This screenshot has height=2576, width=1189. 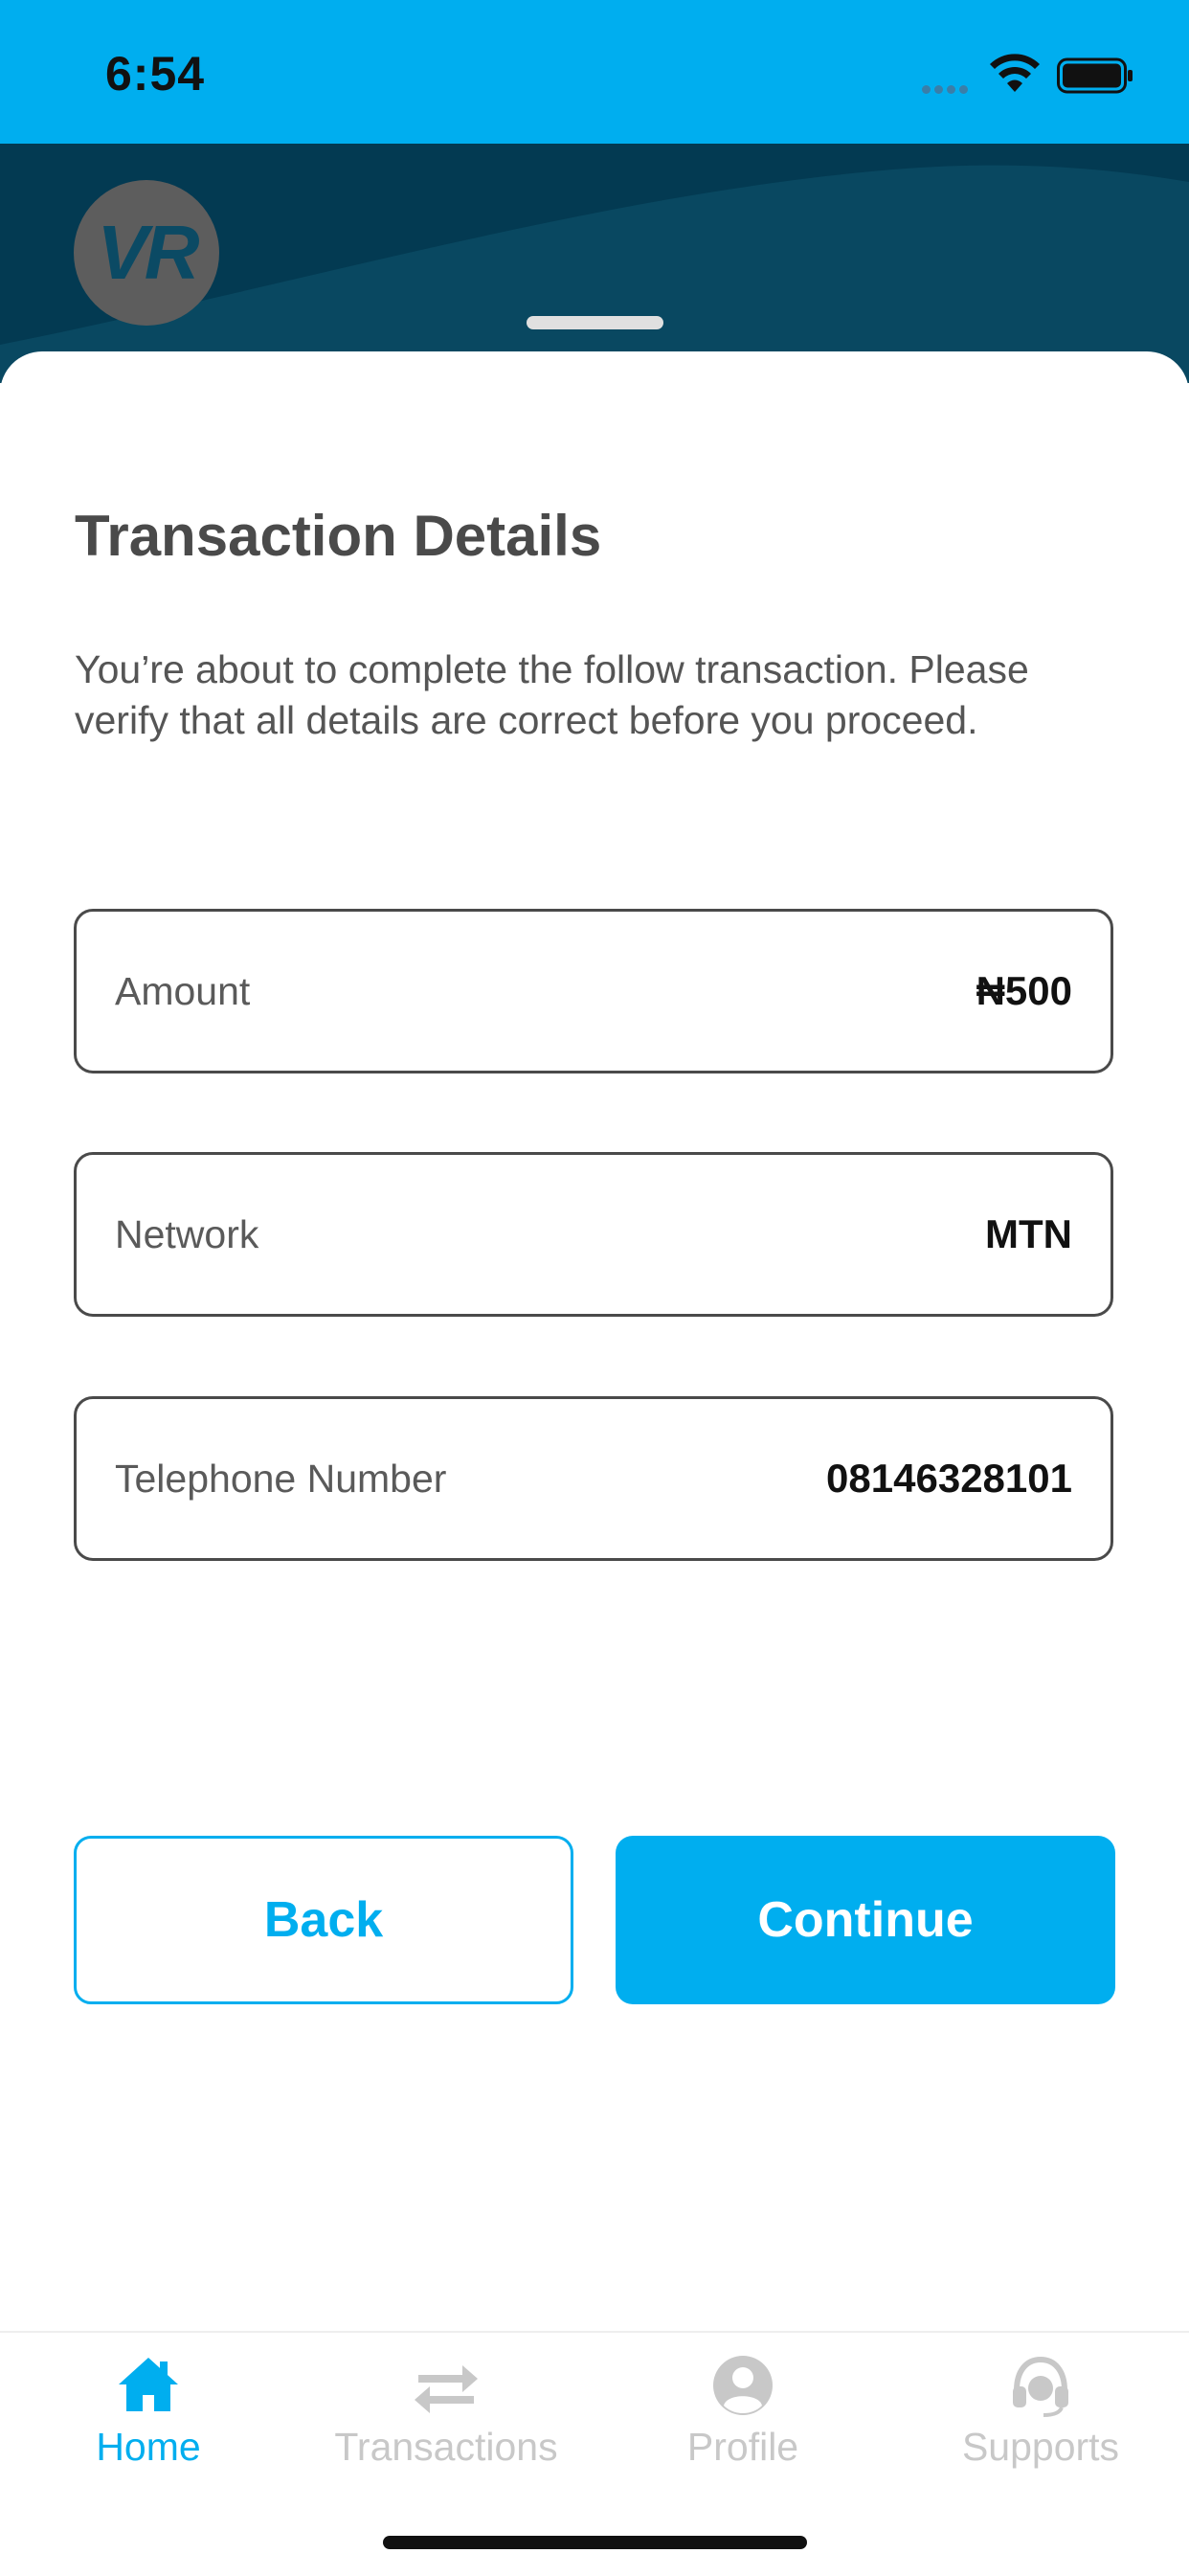 I want to click on nav-label-supports: Supports, so click(x=1040, y=2447).